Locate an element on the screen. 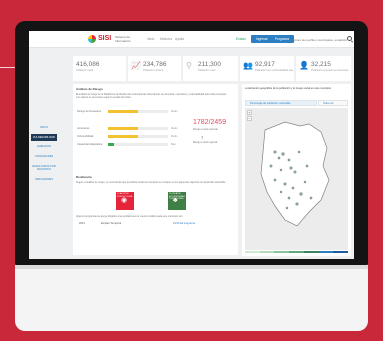 The image size is (383, 341). program-profile-link: Perfil del programa is located at coordinates (184, 223).